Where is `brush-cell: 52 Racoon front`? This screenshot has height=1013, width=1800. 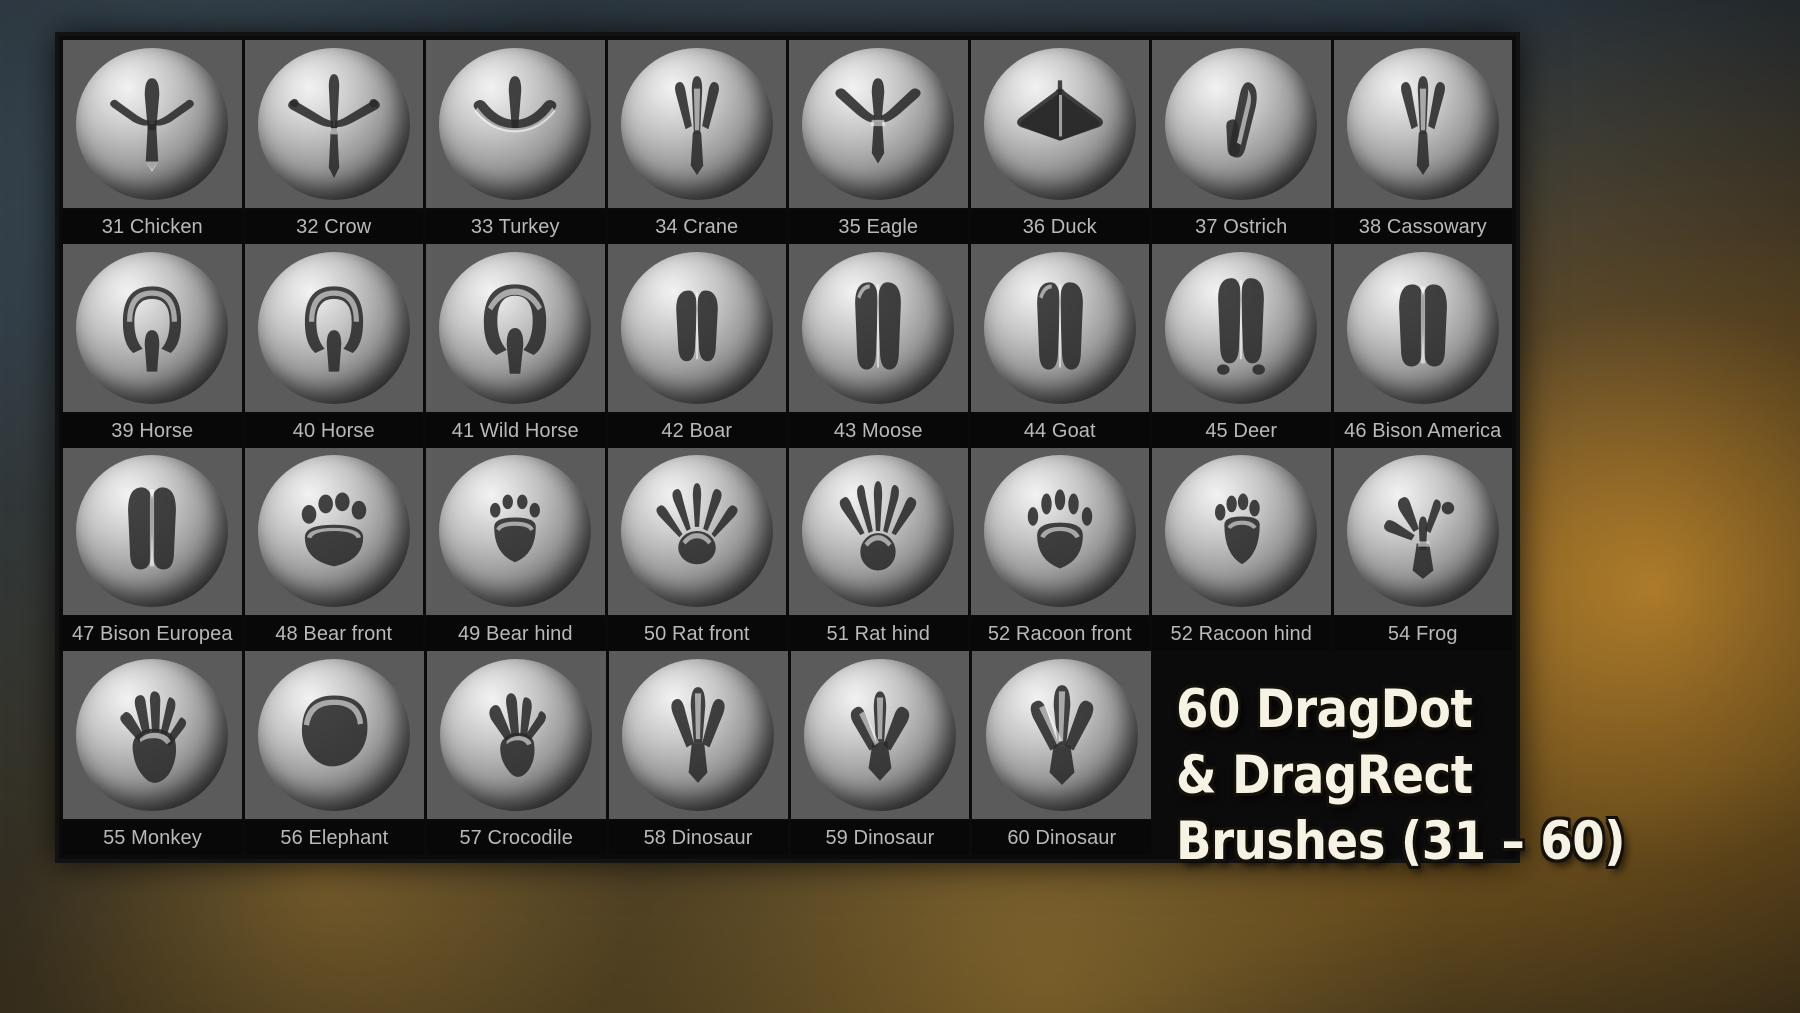 brush-cell: 52 Racoon front is located at coordinates (1061, 549).